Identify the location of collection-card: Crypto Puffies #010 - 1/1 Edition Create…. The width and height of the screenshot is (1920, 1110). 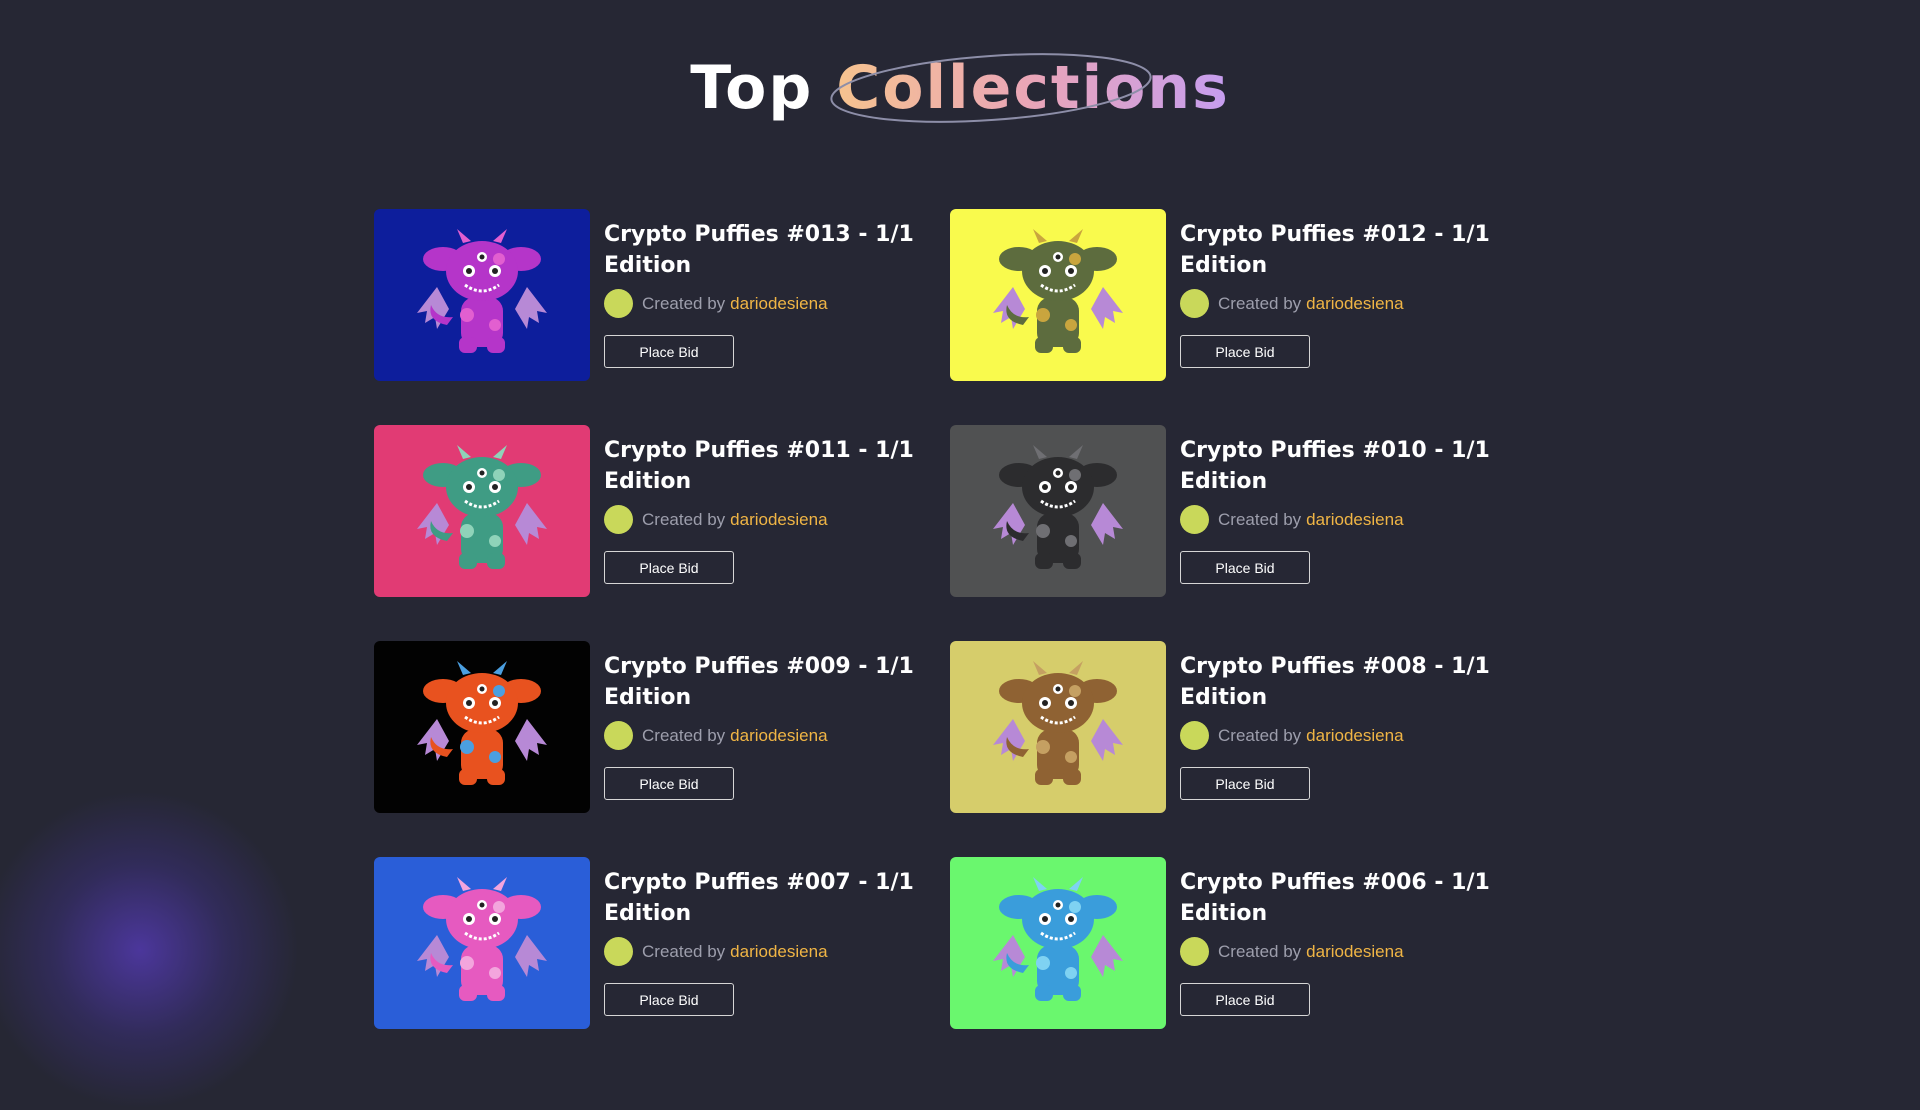
(1238, 511).